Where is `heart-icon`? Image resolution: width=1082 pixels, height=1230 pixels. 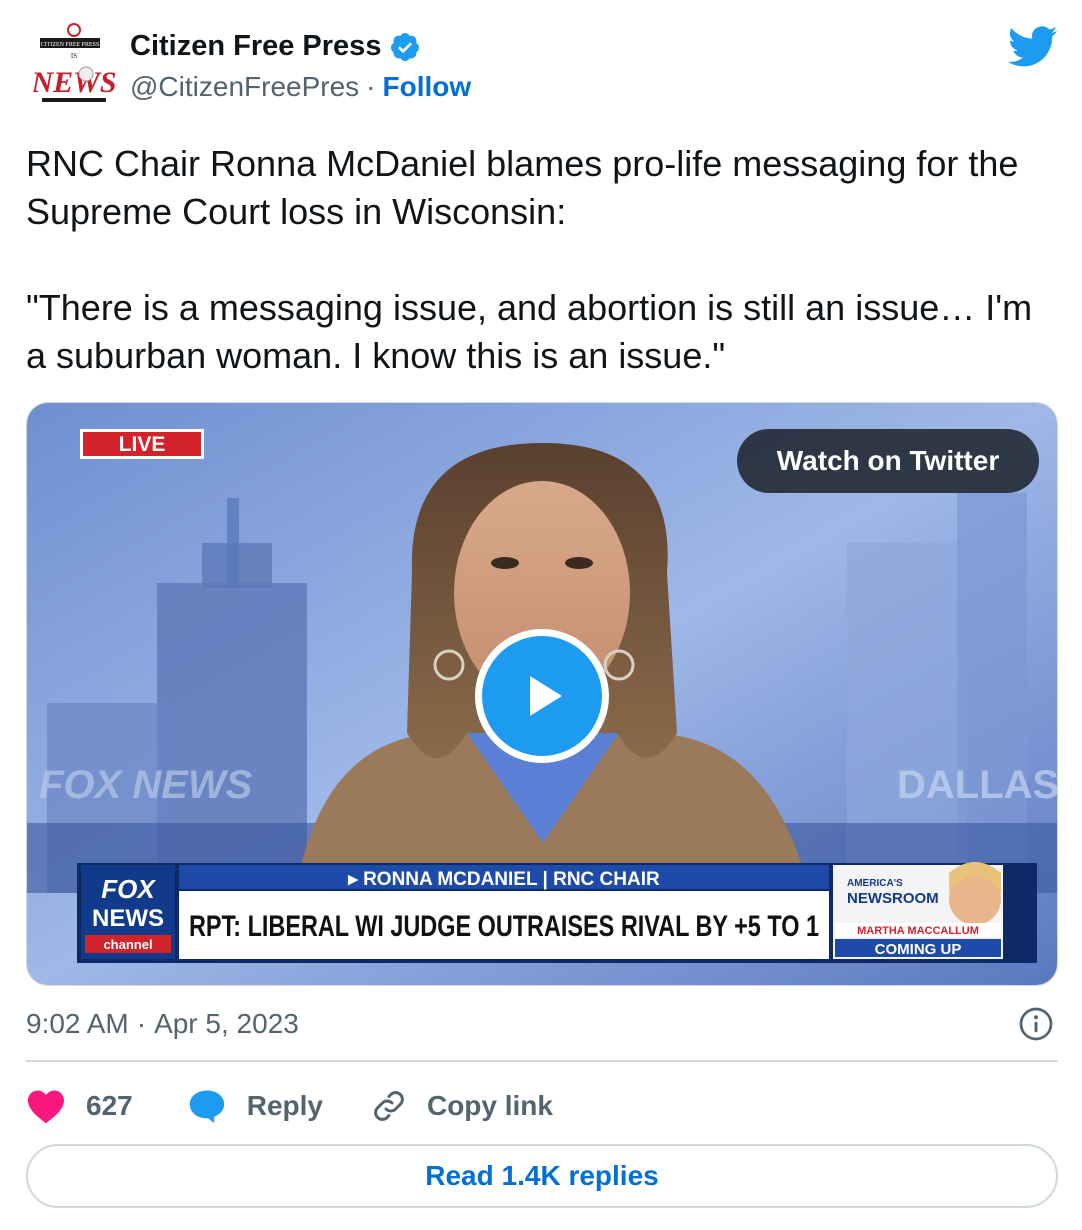 heart-icon is located at coordinates (46, 1107).